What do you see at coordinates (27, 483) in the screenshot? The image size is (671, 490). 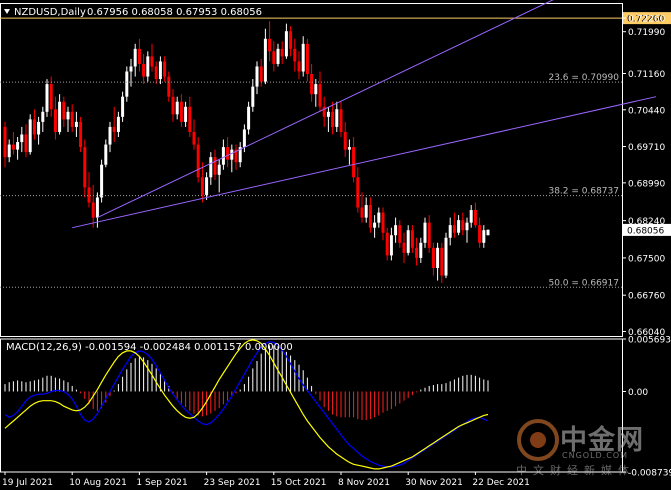 I see `date-tick-label: 19 Jul 2021` at bounding box center [27, 483].